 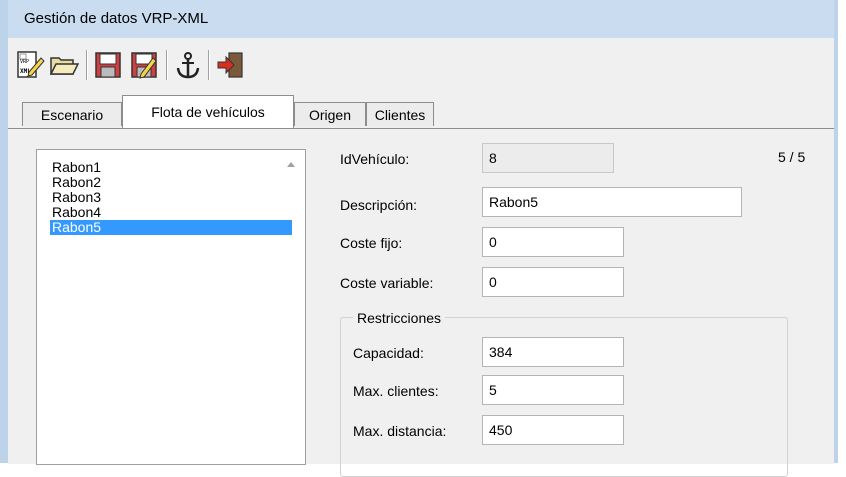 What do you see at coordinates (421, 66) in the screenshot?
I see `toolbar: XML VRP` at bounding box center [421, 66].